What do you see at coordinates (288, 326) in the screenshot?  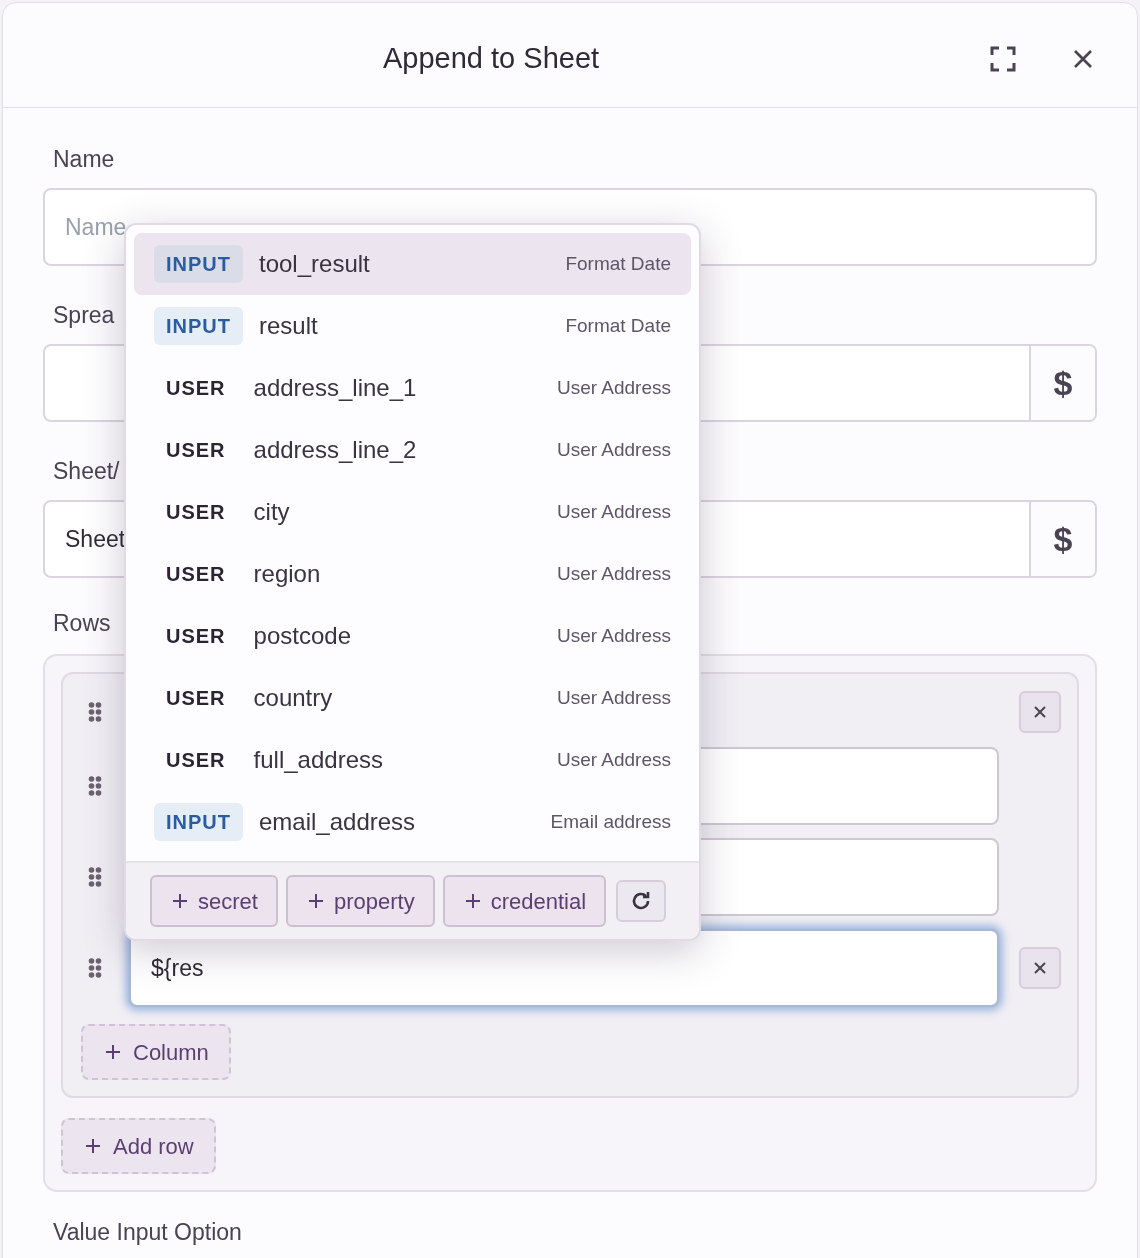 I see `variable-name: result` at bounding box center [288, 326].